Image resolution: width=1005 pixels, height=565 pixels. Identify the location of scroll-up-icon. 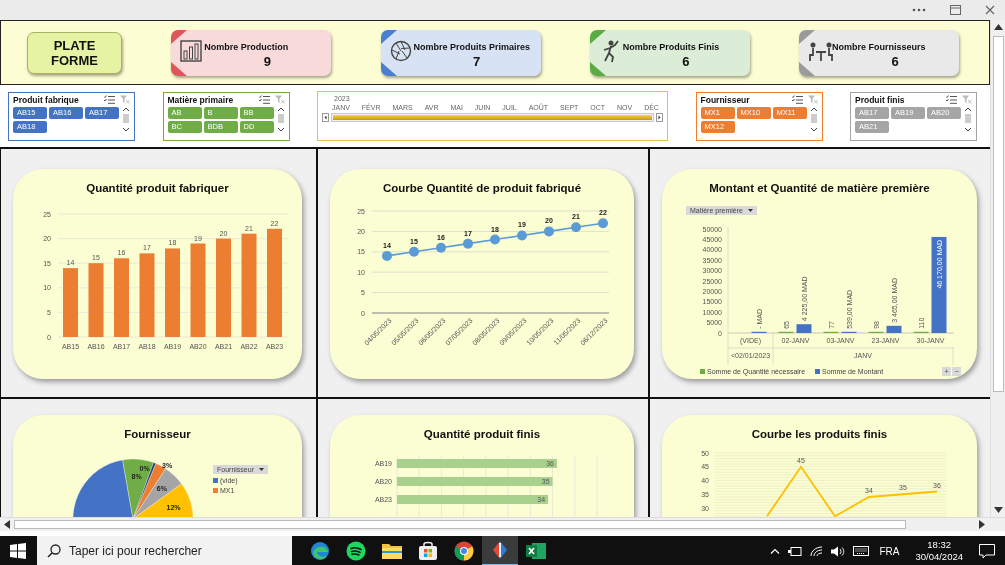
(998, 27).